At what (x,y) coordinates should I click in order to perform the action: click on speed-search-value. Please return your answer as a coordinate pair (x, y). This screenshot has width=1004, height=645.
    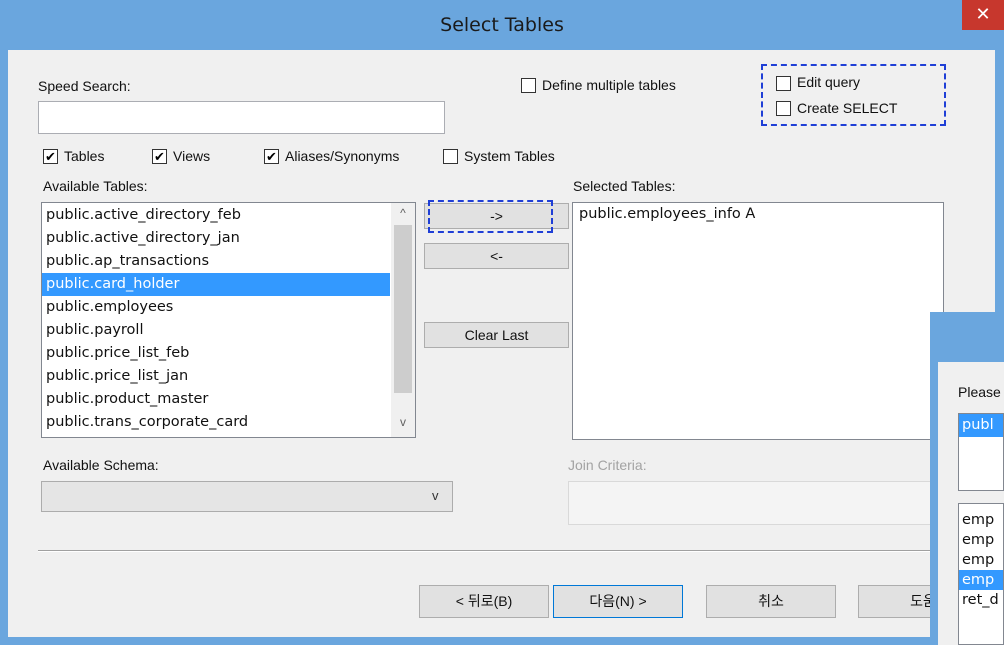
    Looking at the image, I should click on (41, 117).